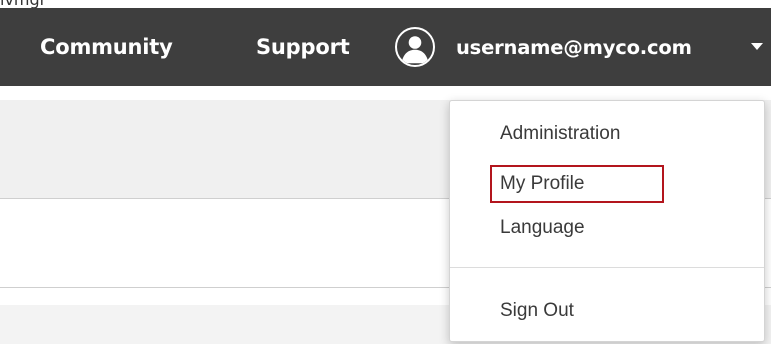  I want to click on menu-item-sign-out: Sign Out, so click(537, 311).